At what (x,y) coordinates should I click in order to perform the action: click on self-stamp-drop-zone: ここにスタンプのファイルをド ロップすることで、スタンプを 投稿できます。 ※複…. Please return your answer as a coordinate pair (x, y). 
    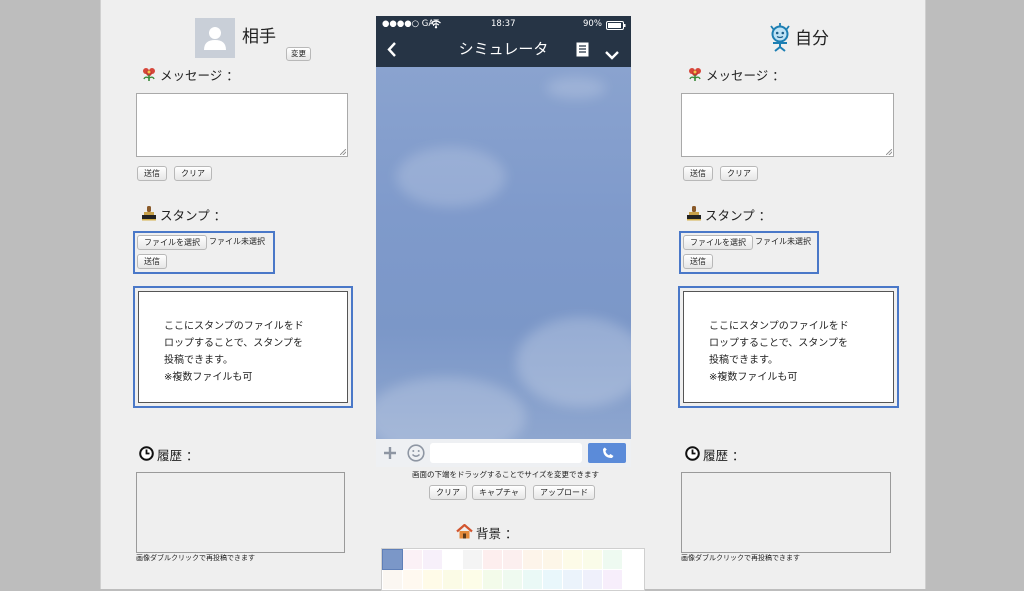
    Looking at the image, I should click on (788, 347).